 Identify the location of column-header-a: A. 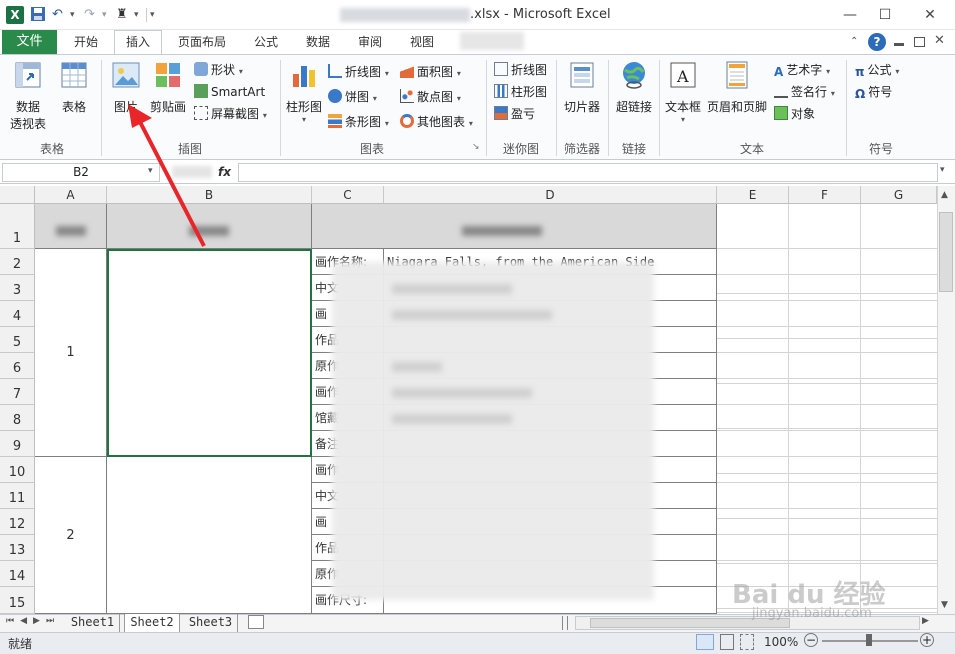
(71, 195).